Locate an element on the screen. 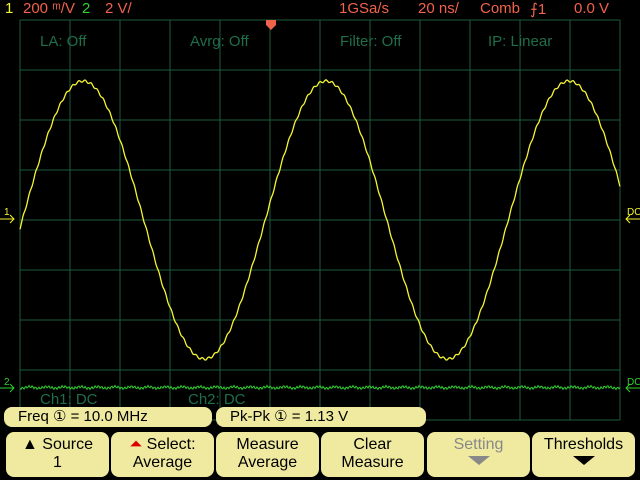 This screenshot has width=640, height=480. thresholds-softkey: Thresholds is located at coordinates (583, 454).